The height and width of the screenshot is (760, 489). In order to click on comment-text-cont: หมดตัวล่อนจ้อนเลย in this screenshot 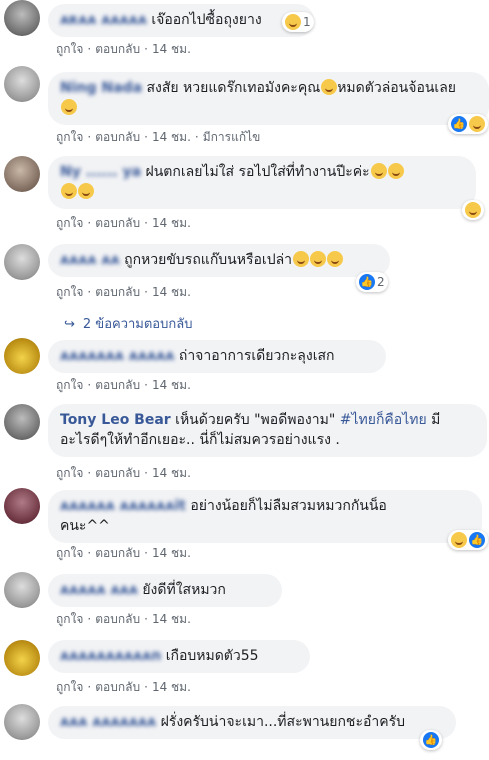, I will do `click(396, 88)`.